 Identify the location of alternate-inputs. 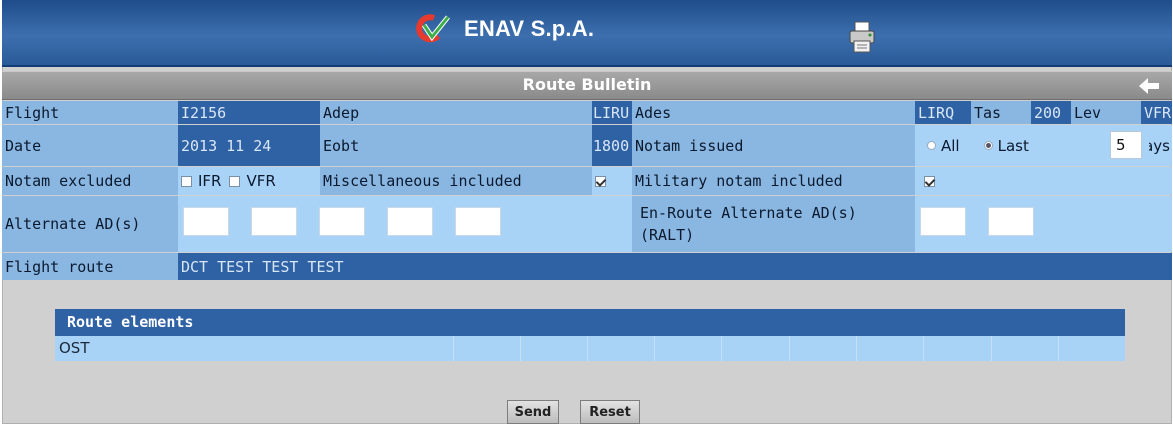
(405, 224).